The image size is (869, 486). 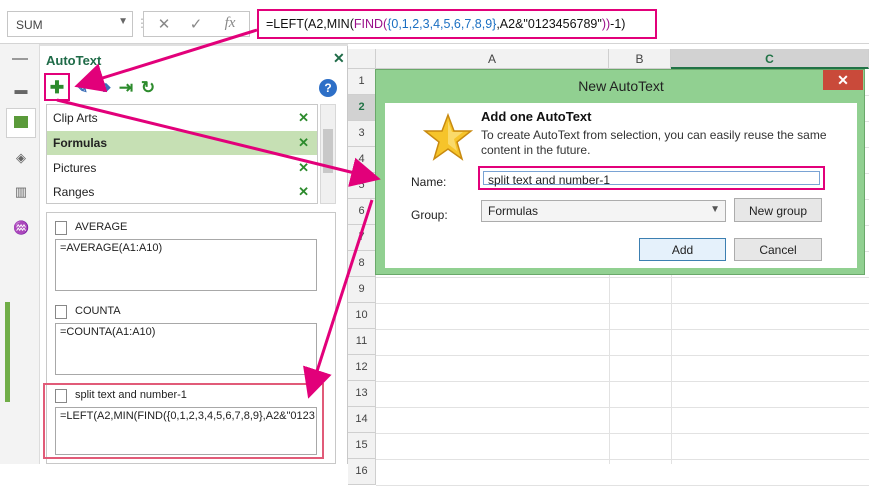 What do you see at coordinates (362, 59) in the screenshot?
I see `select-all-corner` at bounding box center [362, 59].